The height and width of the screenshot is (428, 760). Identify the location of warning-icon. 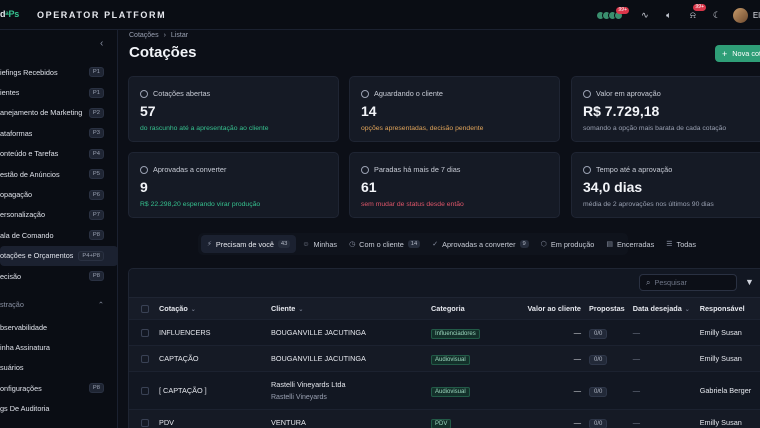
(365, 169).